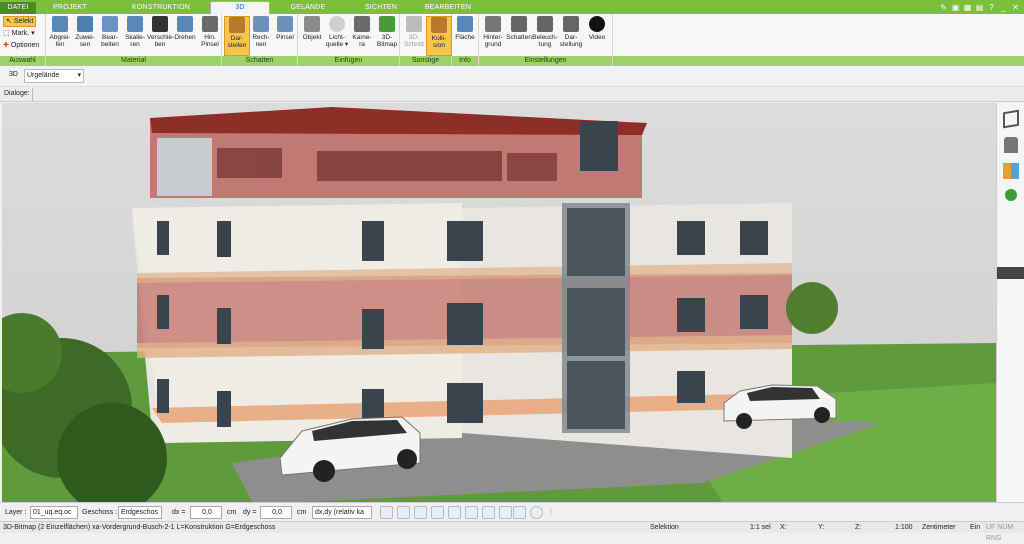 The image size is (1024, 544). Describe the element at coordinates (70, 8) in the screenshot. I see `tab-projekt: PROJEKT` at that location.